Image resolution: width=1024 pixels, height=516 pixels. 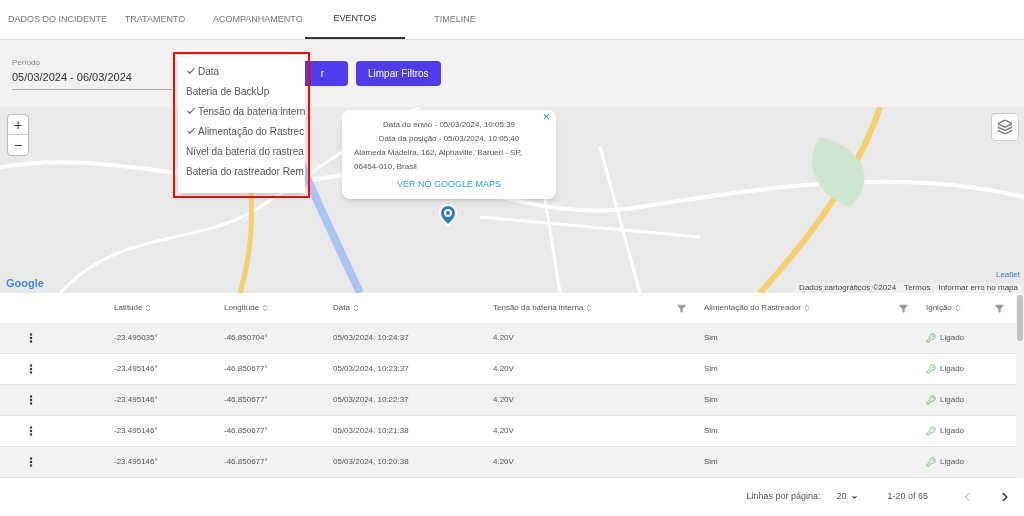 What do you see at coordinates (241, 131) in the screenshot?
I see `column-menu-item: Alimentação do Rastrec` at bounding box center [241, 131].